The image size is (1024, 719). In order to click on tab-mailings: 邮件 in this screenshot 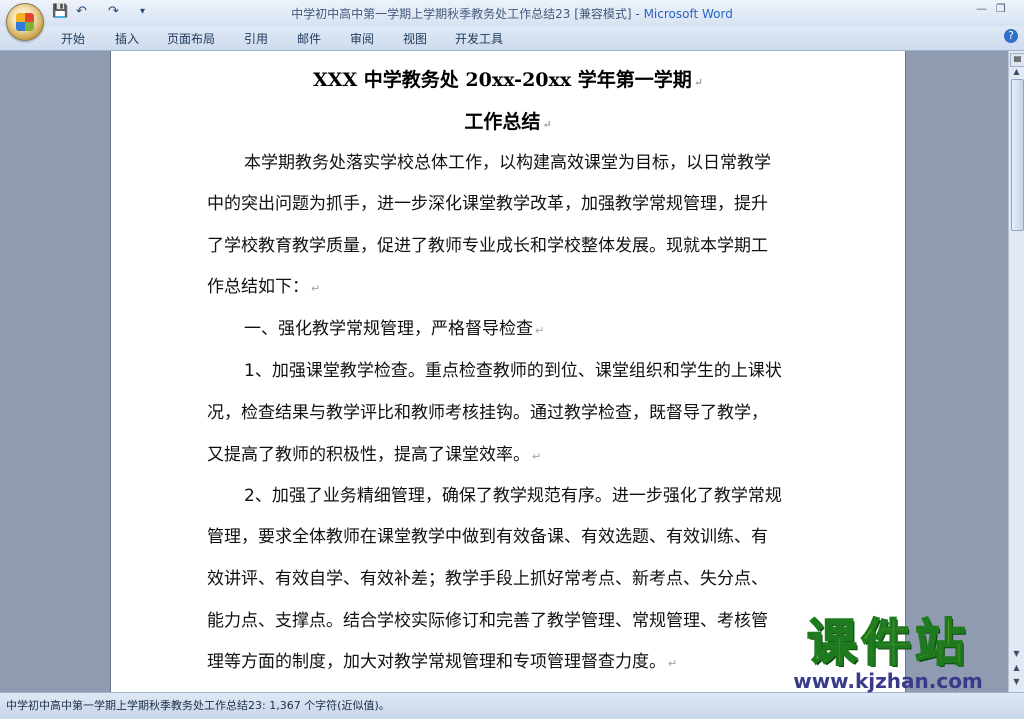, I will do `click(309, 38)`.